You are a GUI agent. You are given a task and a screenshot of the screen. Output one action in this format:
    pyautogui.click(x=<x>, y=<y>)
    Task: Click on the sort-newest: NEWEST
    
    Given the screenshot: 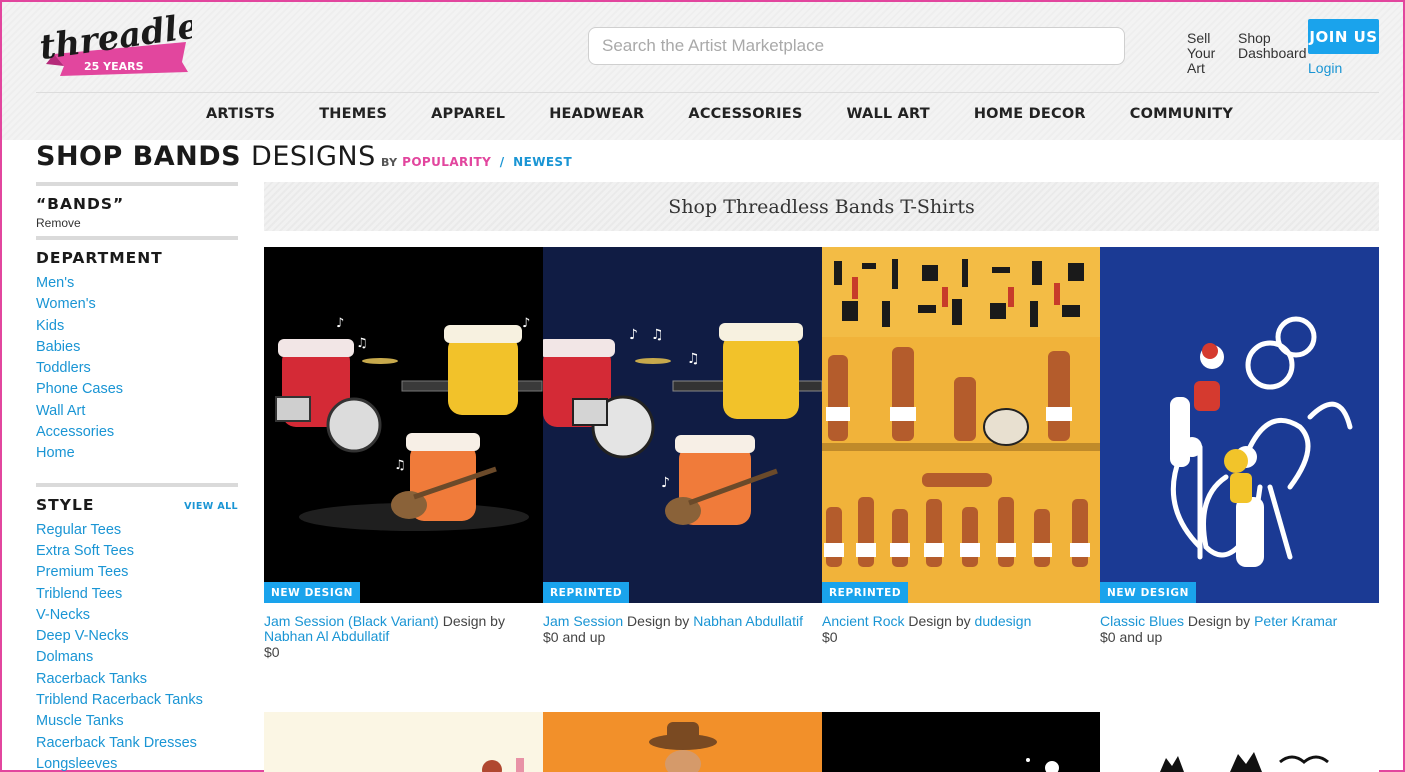 What is the action you would take?
    pyautogui.click(x=542, y=162)
    